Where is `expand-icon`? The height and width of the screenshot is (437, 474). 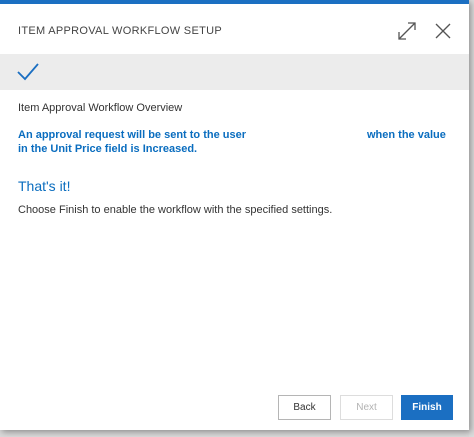 expand-icon is located at coordinates (407, 31).